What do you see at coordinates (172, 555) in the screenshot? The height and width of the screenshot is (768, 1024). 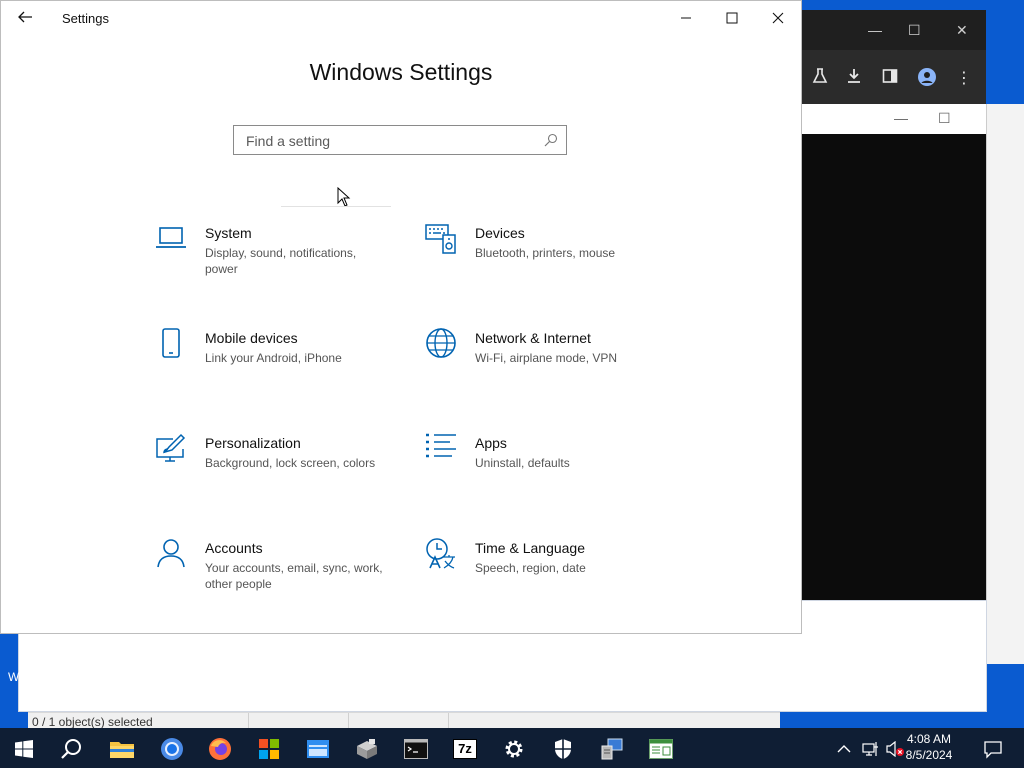 I see `person-icon` at bounding box center [172, 555].